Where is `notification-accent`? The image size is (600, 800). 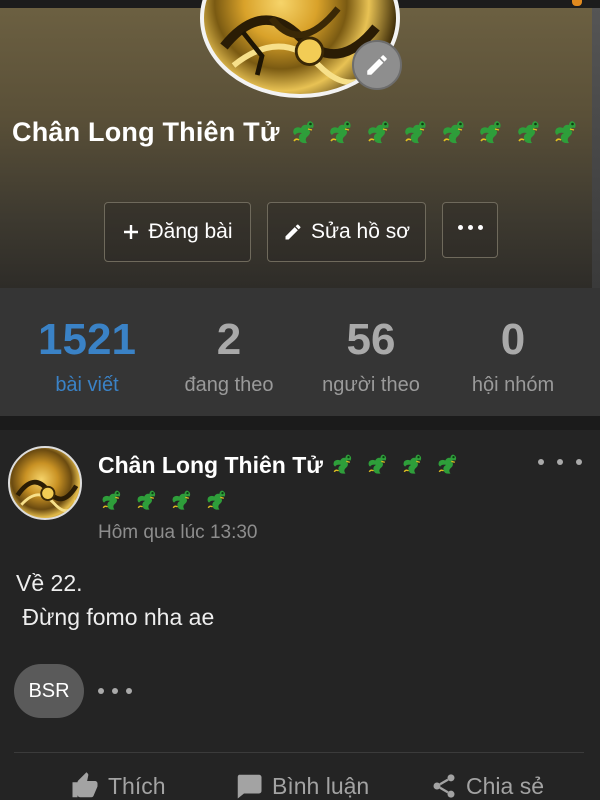
notification-accent is located at coordinates (577, 3).